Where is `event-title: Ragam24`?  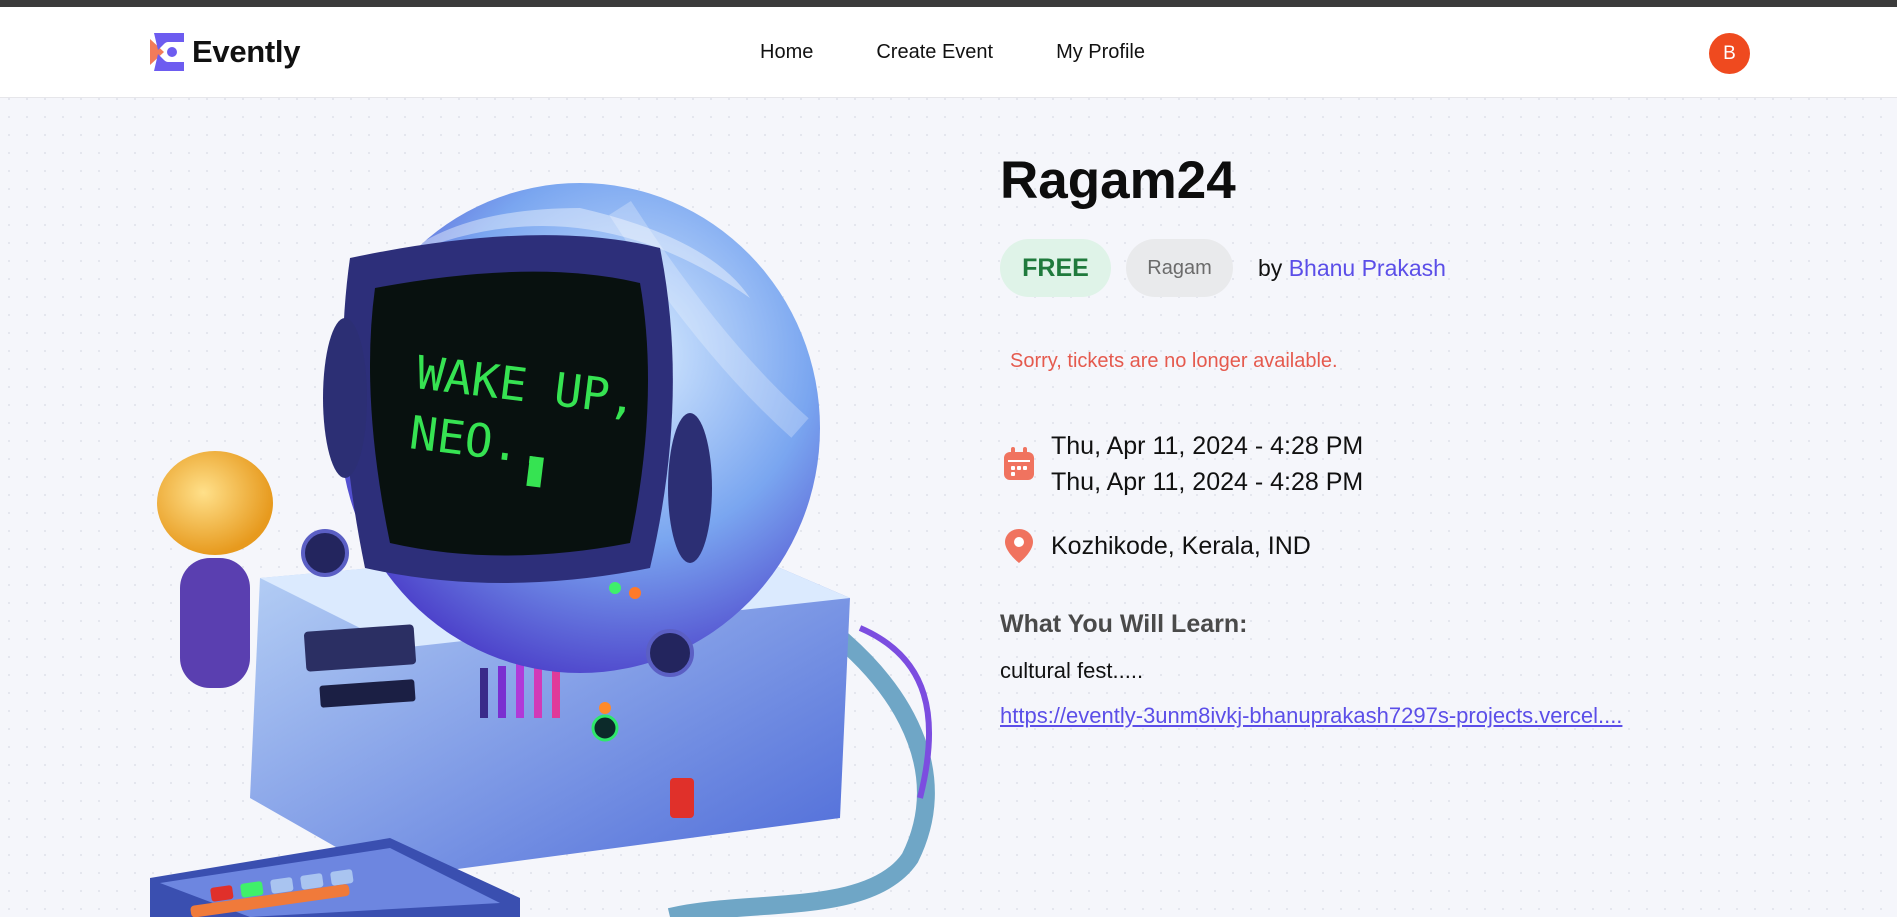 event-title: Ragam24 is located at coordinates (1118, 180).